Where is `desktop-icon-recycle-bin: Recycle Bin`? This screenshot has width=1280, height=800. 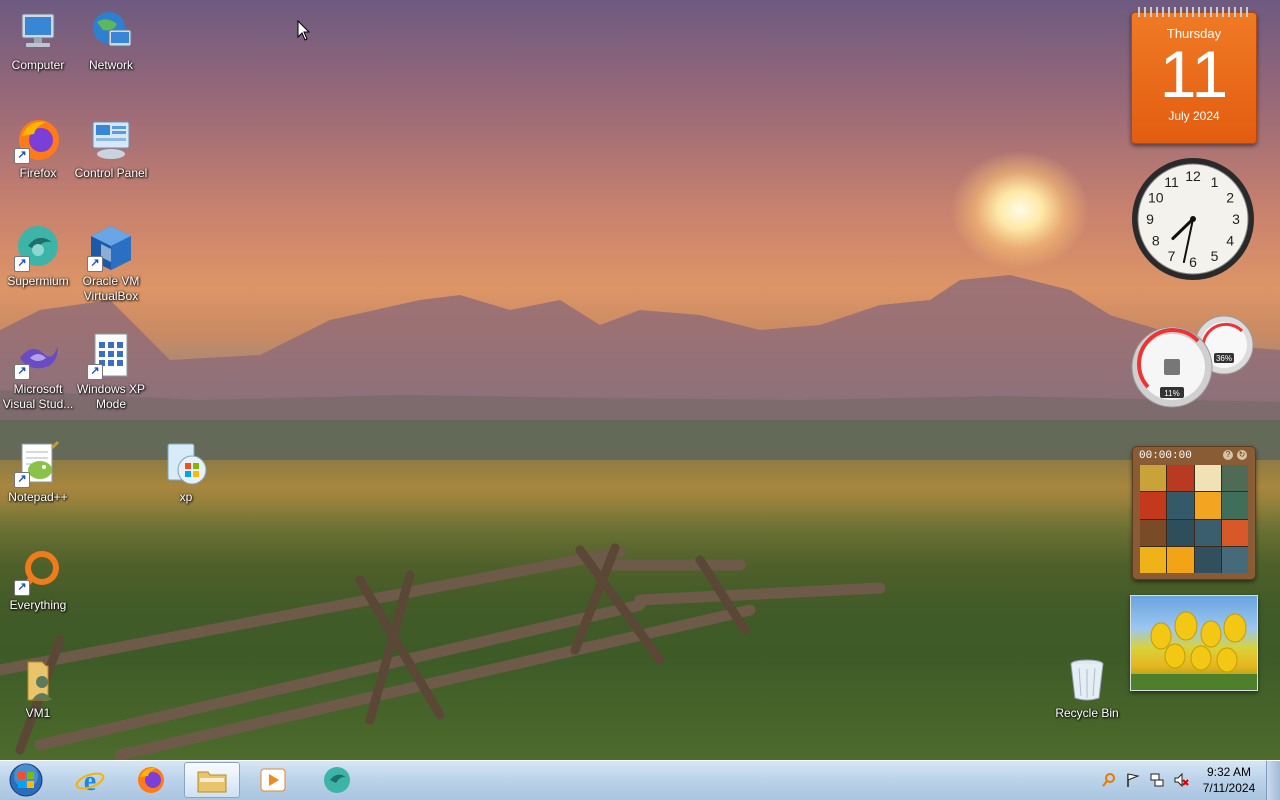
desktop-icon-recycle-bin: Recycle Bin is located at coordinates (1087, 688).